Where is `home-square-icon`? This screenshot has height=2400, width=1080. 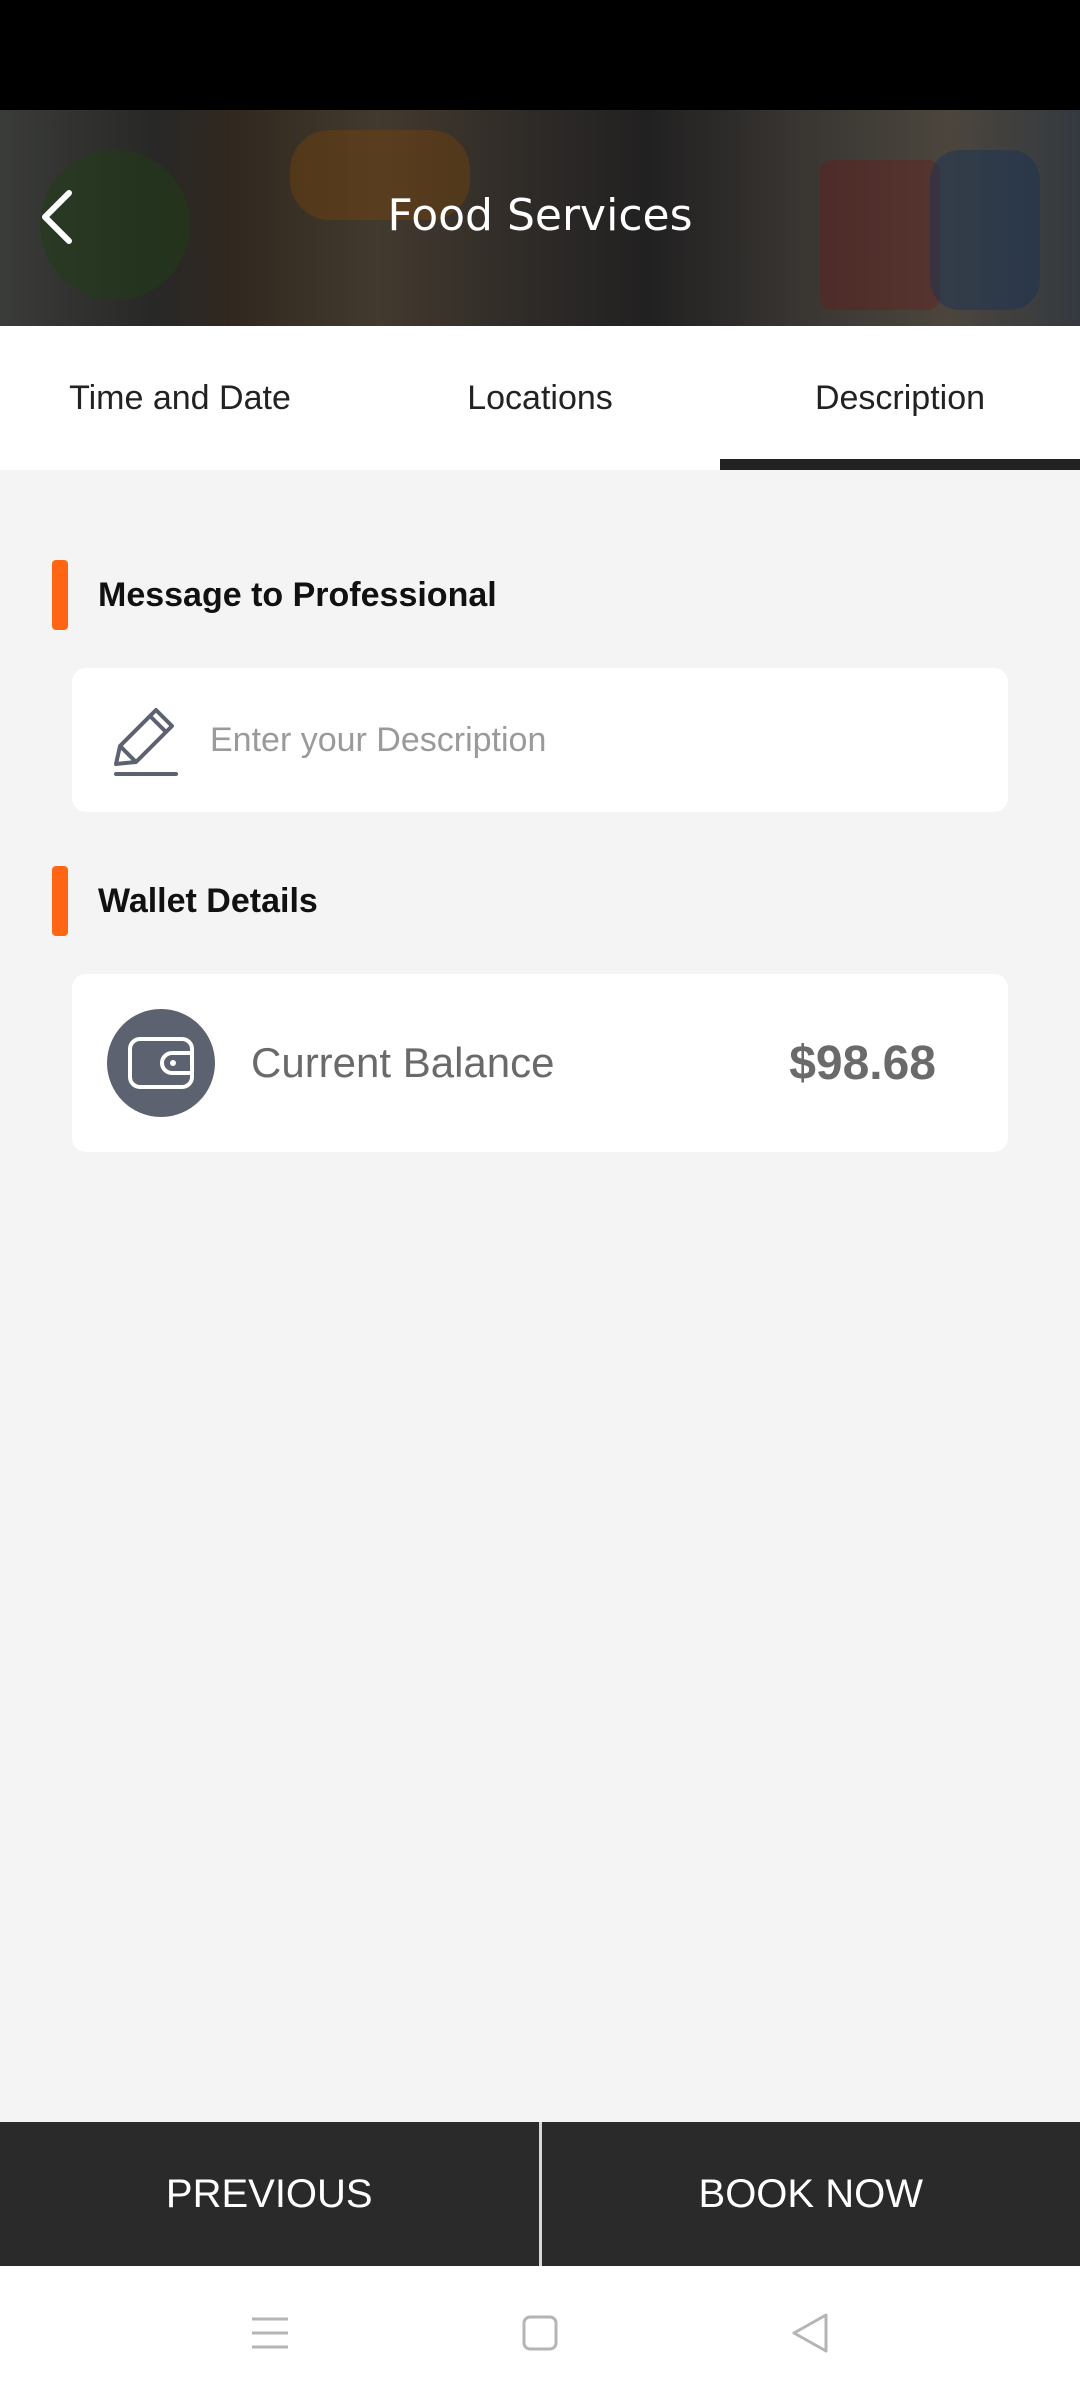 home-square-icon is located at coordinates (540, 2333).